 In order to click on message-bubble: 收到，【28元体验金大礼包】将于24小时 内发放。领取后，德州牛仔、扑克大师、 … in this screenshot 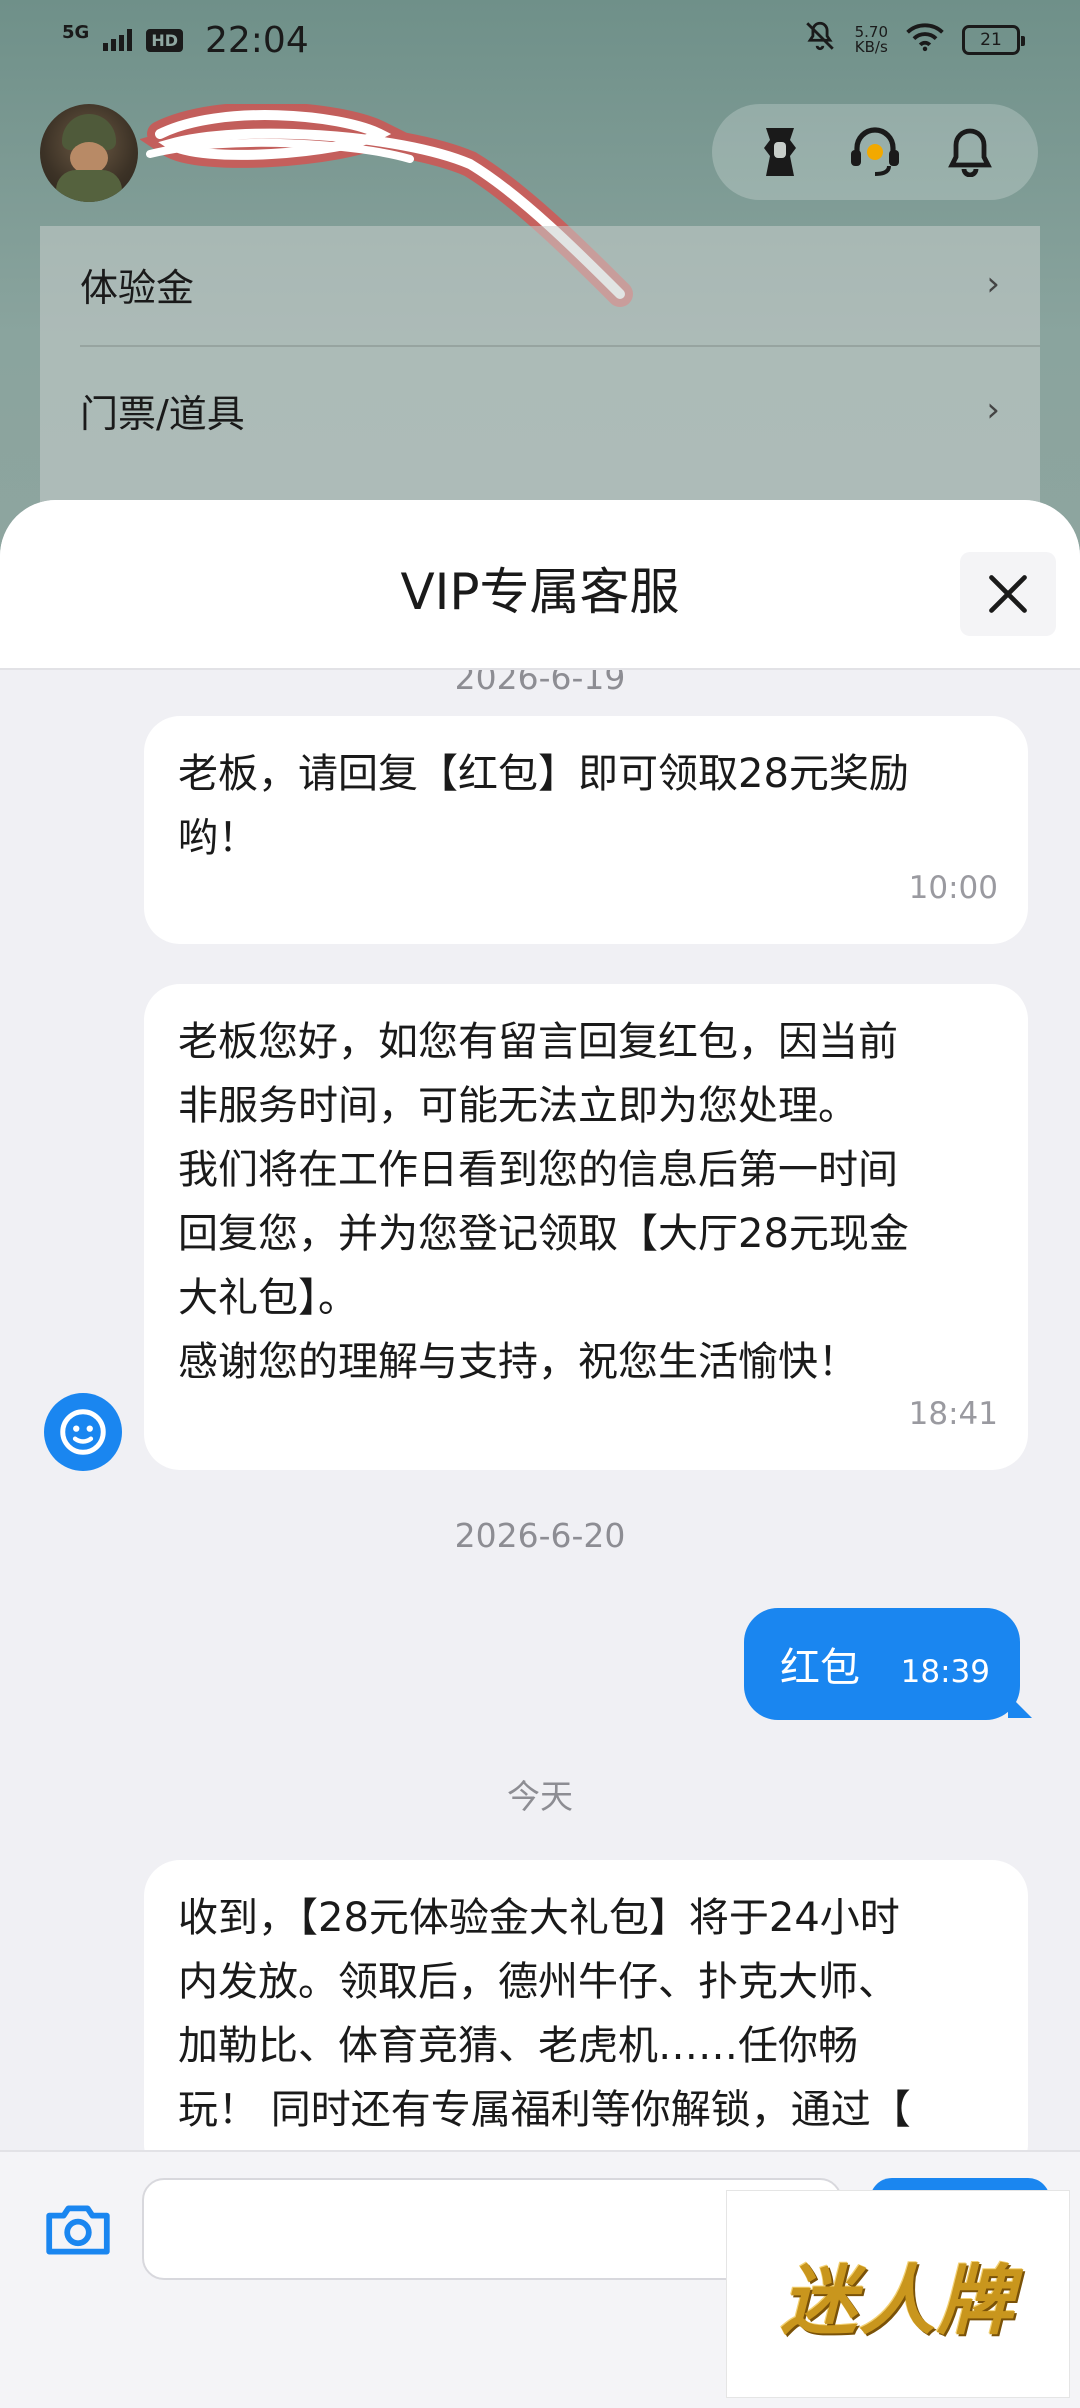, I will do `click(586, 2005)`.